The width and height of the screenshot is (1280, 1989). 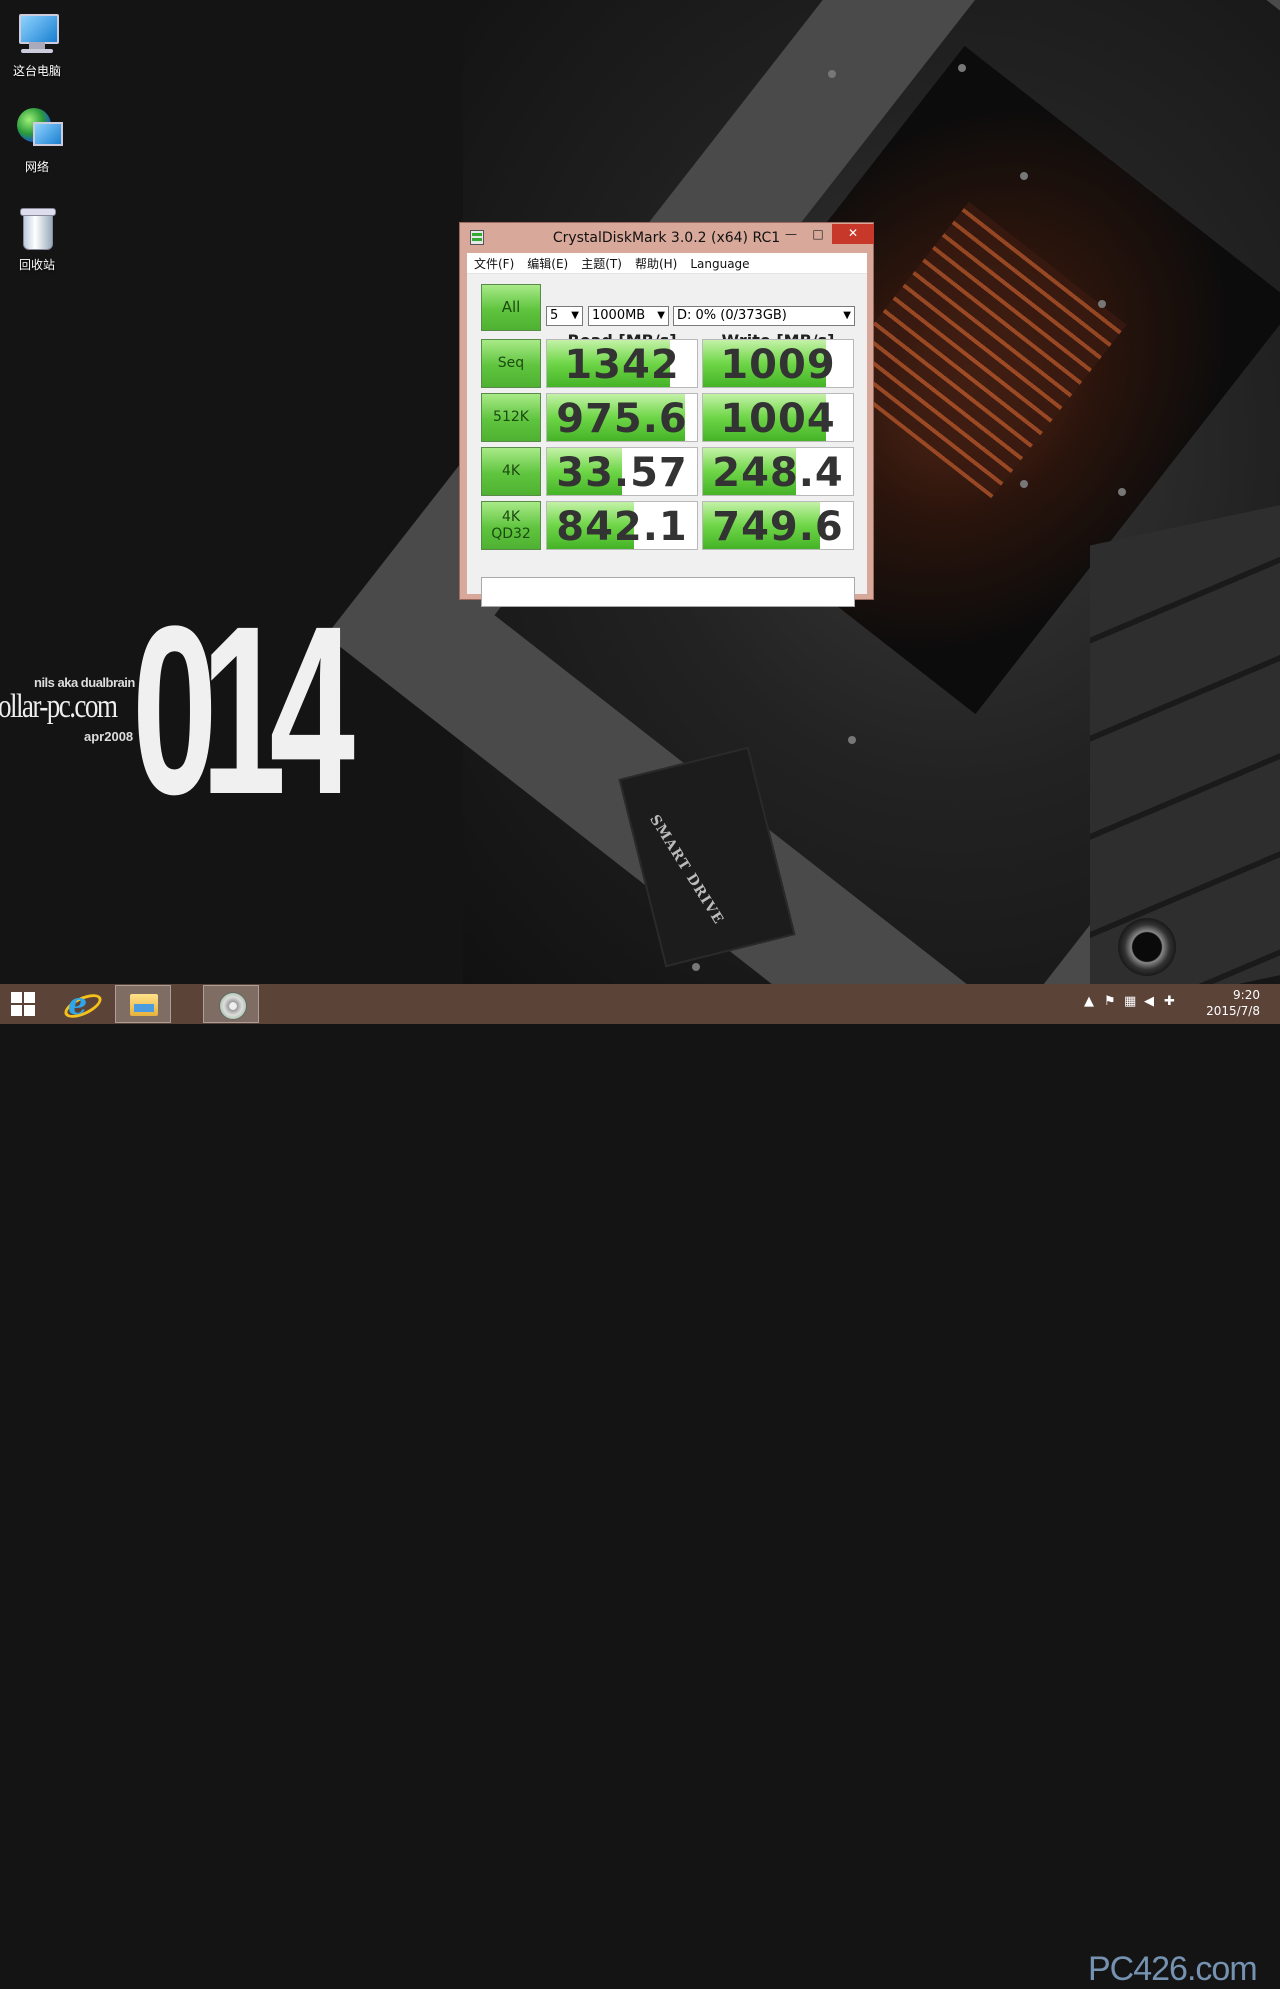 I want to click on network-icon, so click(x=38, y=130).